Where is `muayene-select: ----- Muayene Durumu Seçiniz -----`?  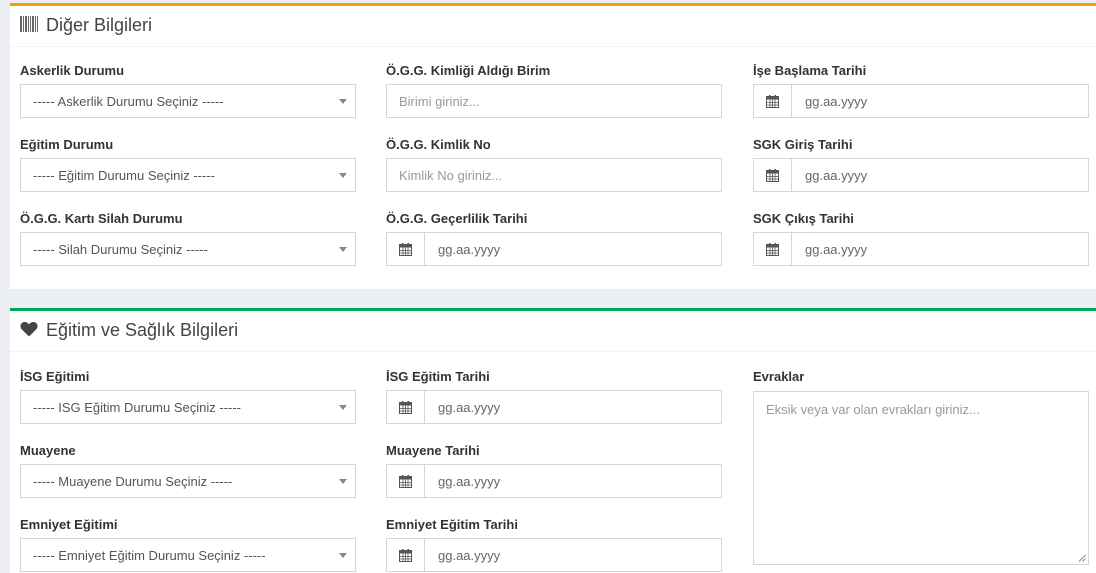
muayene-select: ----- Muayene Durumu Seçiniz ----- is located at coordinates (188, 481).